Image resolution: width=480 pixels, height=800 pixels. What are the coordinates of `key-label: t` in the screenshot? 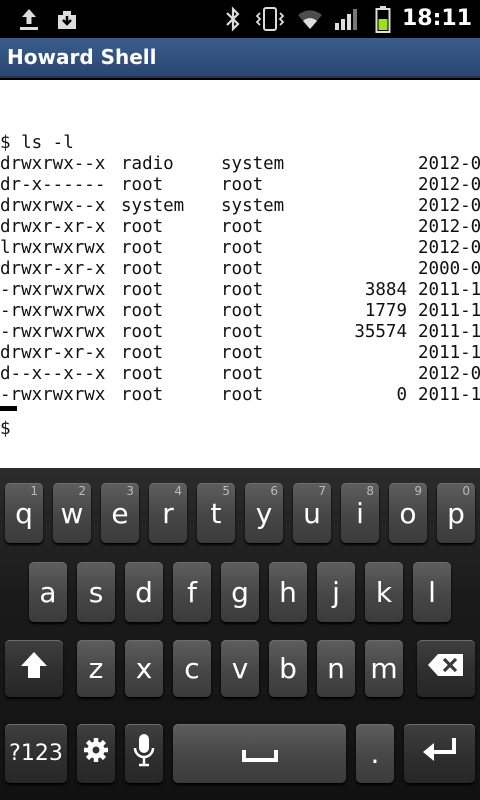 It's located at (216, 513).